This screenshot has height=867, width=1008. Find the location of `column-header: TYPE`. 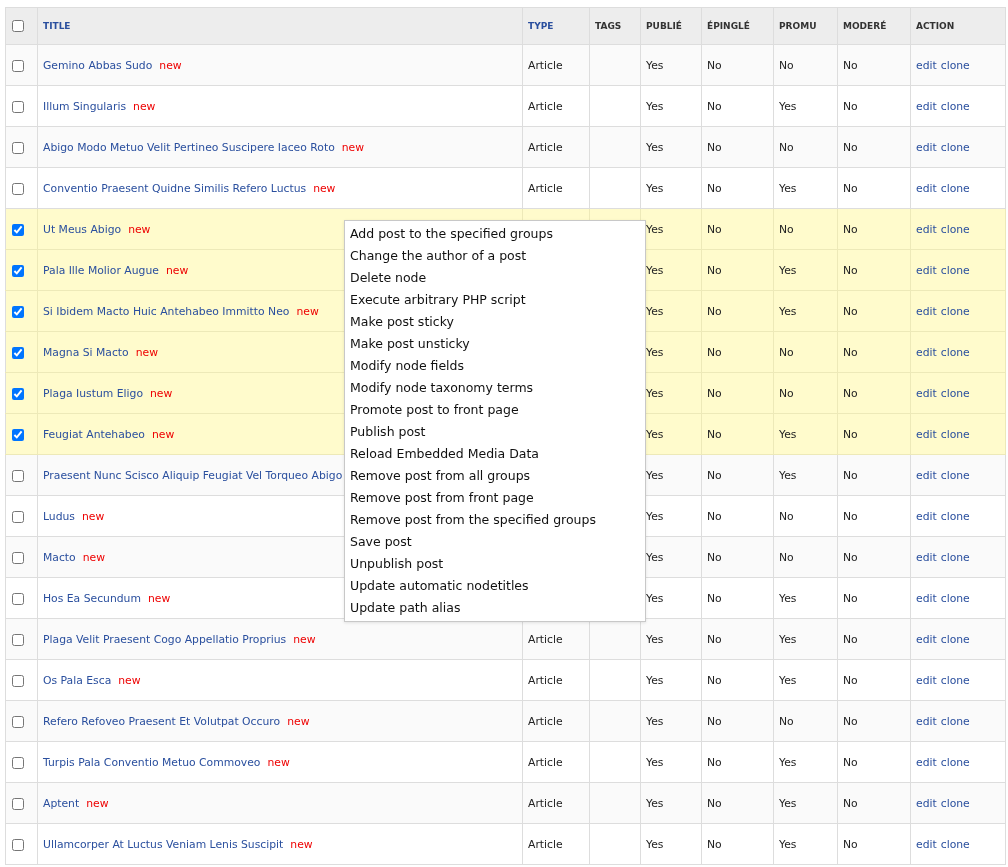

column-header: TYPE is located at coordinates (556, 26).